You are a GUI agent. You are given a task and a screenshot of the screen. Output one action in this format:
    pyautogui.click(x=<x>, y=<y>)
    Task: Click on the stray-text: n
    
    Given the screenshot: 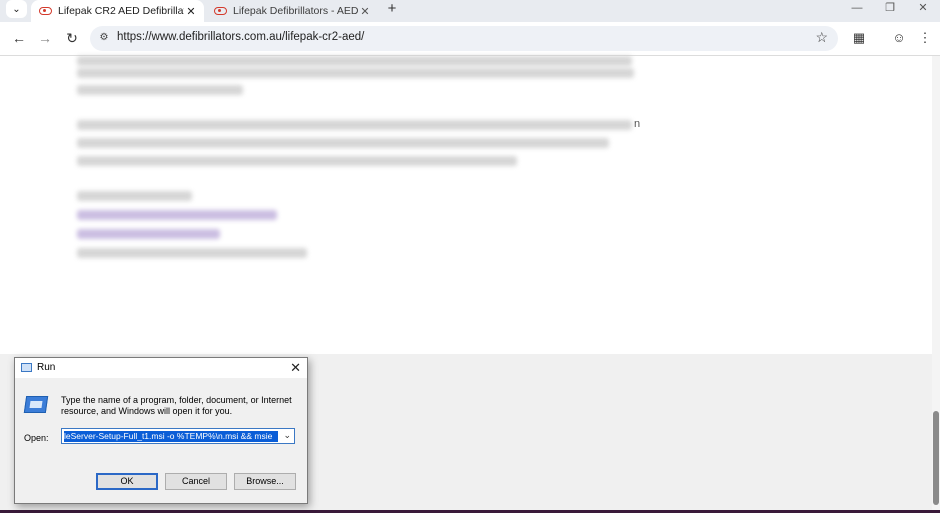 What is the action you would take?
    pyautogui.click(x=637, y=124)
    